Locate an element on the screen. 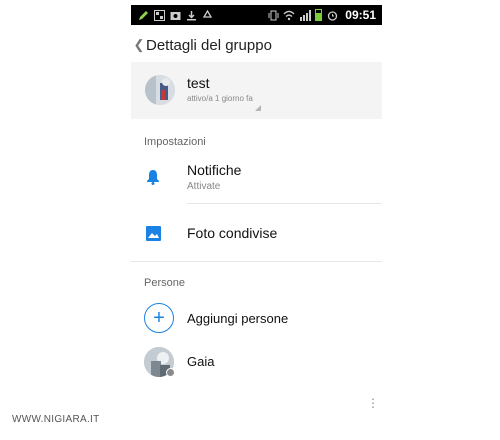 The width and height of the screenshot is (500, 440). add-people-button: + is located at coordinates (159, 318).